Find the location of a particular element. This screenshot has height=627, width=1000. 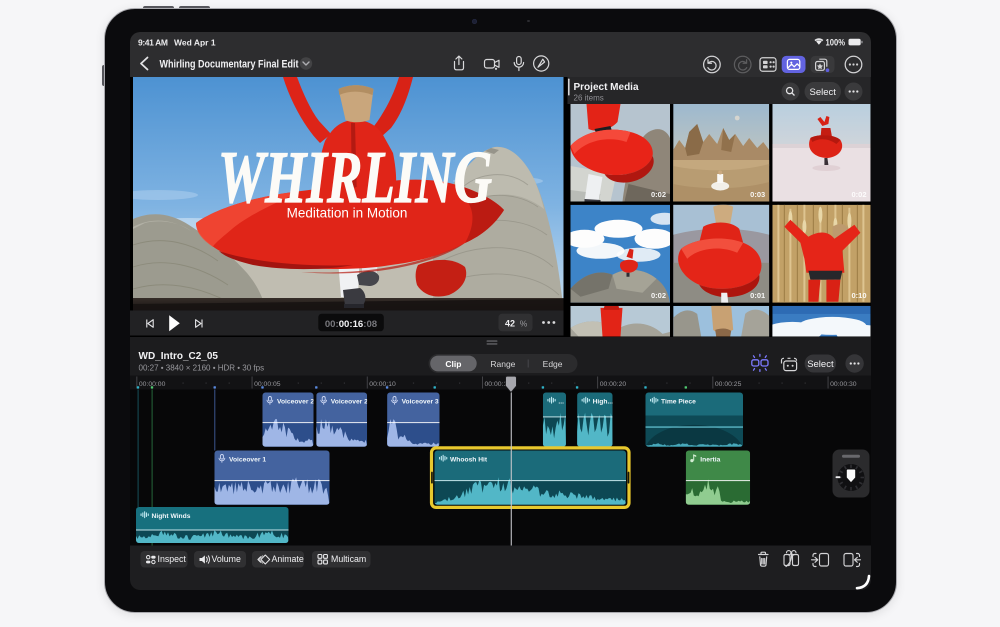

svg-text: 0:01 is located at coordinates (757, 295).